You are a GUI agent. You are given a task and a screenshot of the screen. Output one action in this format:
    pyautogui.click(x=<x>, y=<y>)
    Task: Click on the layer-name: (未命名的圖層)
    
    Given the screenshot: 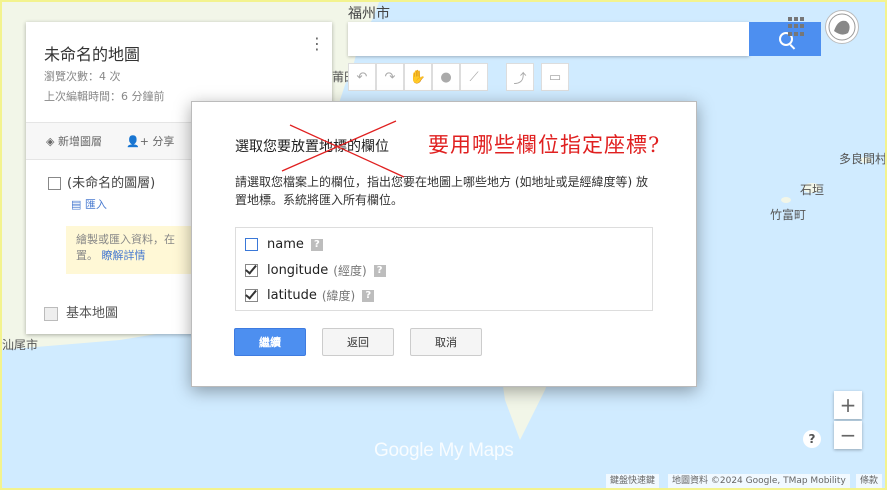 What is the action you would take?
    pyautogui.click(x=111, y=183)
    